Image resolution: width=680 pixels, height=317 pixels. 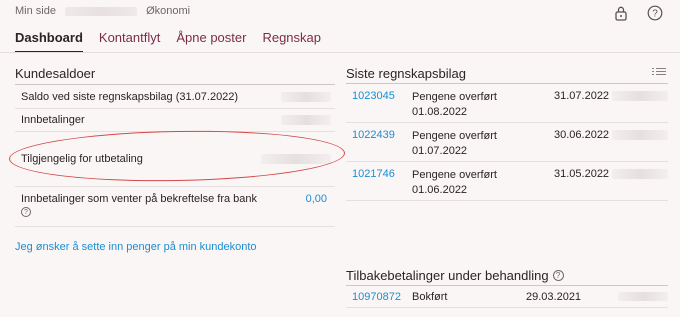 What do you see at coordinates (175, 159) in the screenshot?
I see `available-row: Tilgjengelig for utbetaling` at bounding box center [175, 159].